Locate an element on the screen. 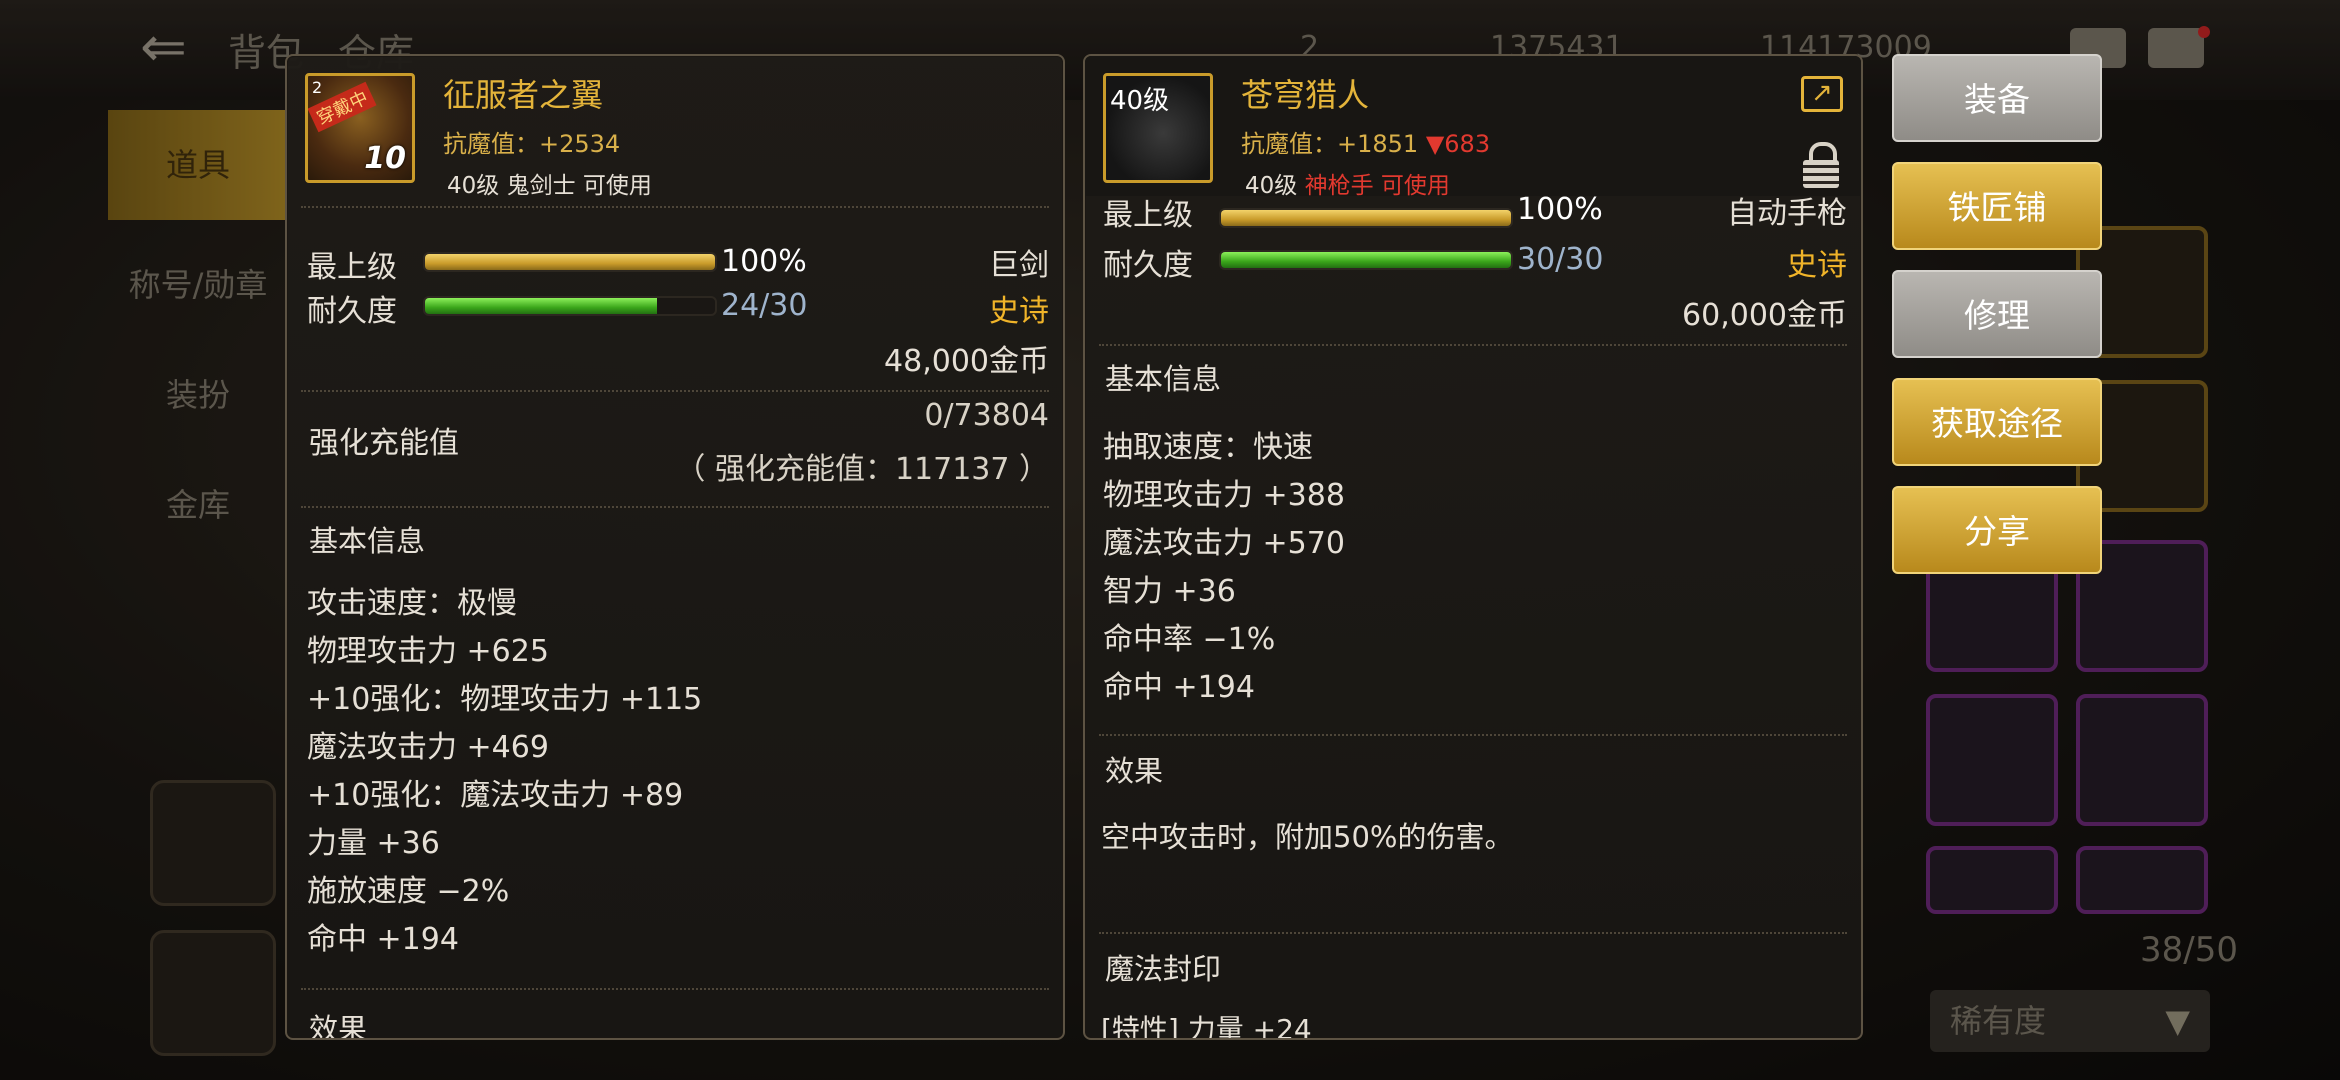 The width and height of the screenshot is (2340, 1080). durability-value: 30/30 is located at coordinates (1560, 259).